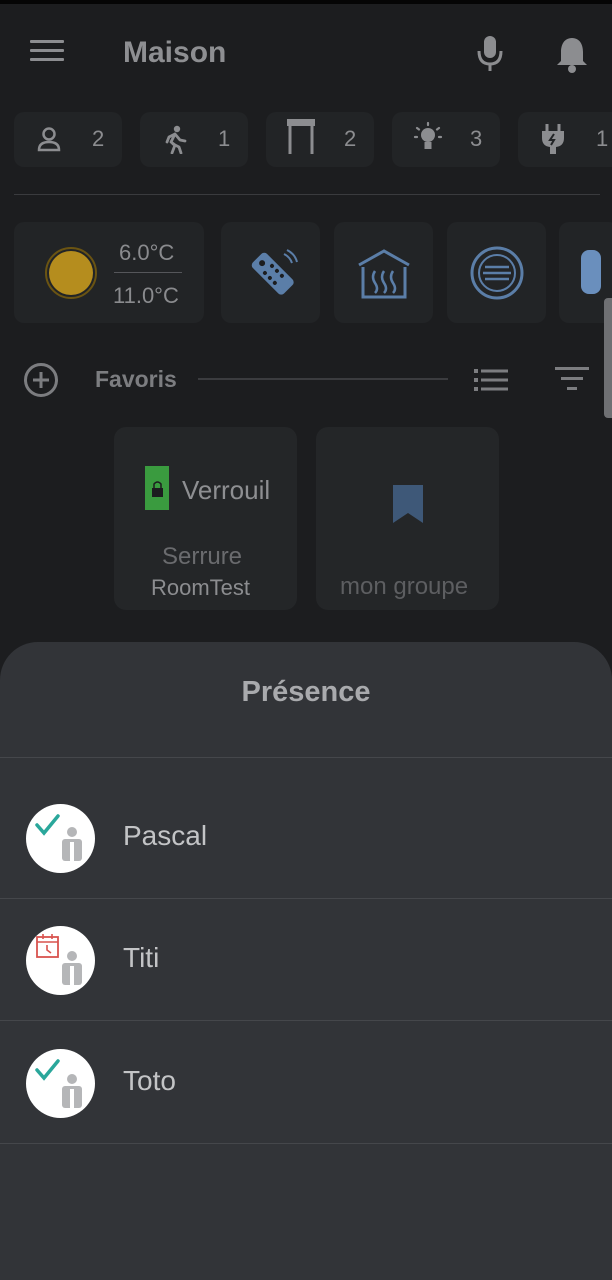 Image resolution: width=612 pixels, height=1280 pixels. I want to click on chip-shutters: 2, so click(320, 139).